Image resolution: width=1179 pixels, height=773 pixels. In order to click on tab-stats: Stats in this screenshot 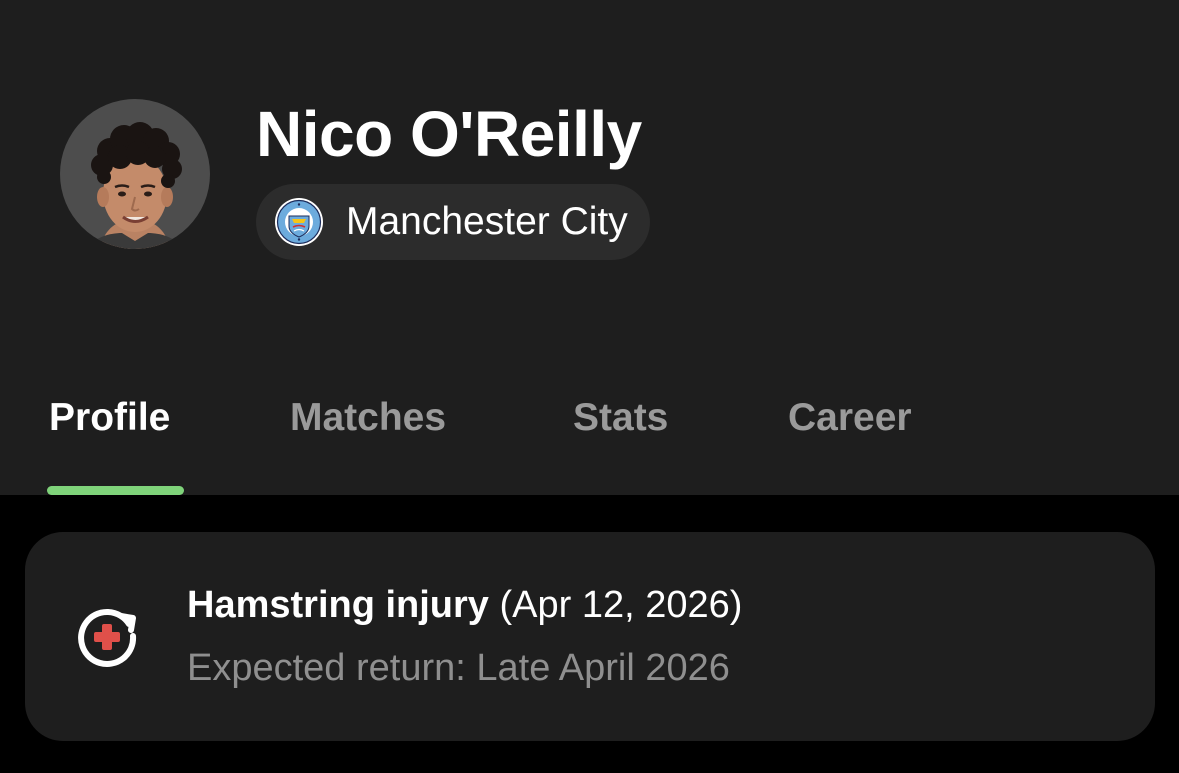, I will do `click(620, 418)`.